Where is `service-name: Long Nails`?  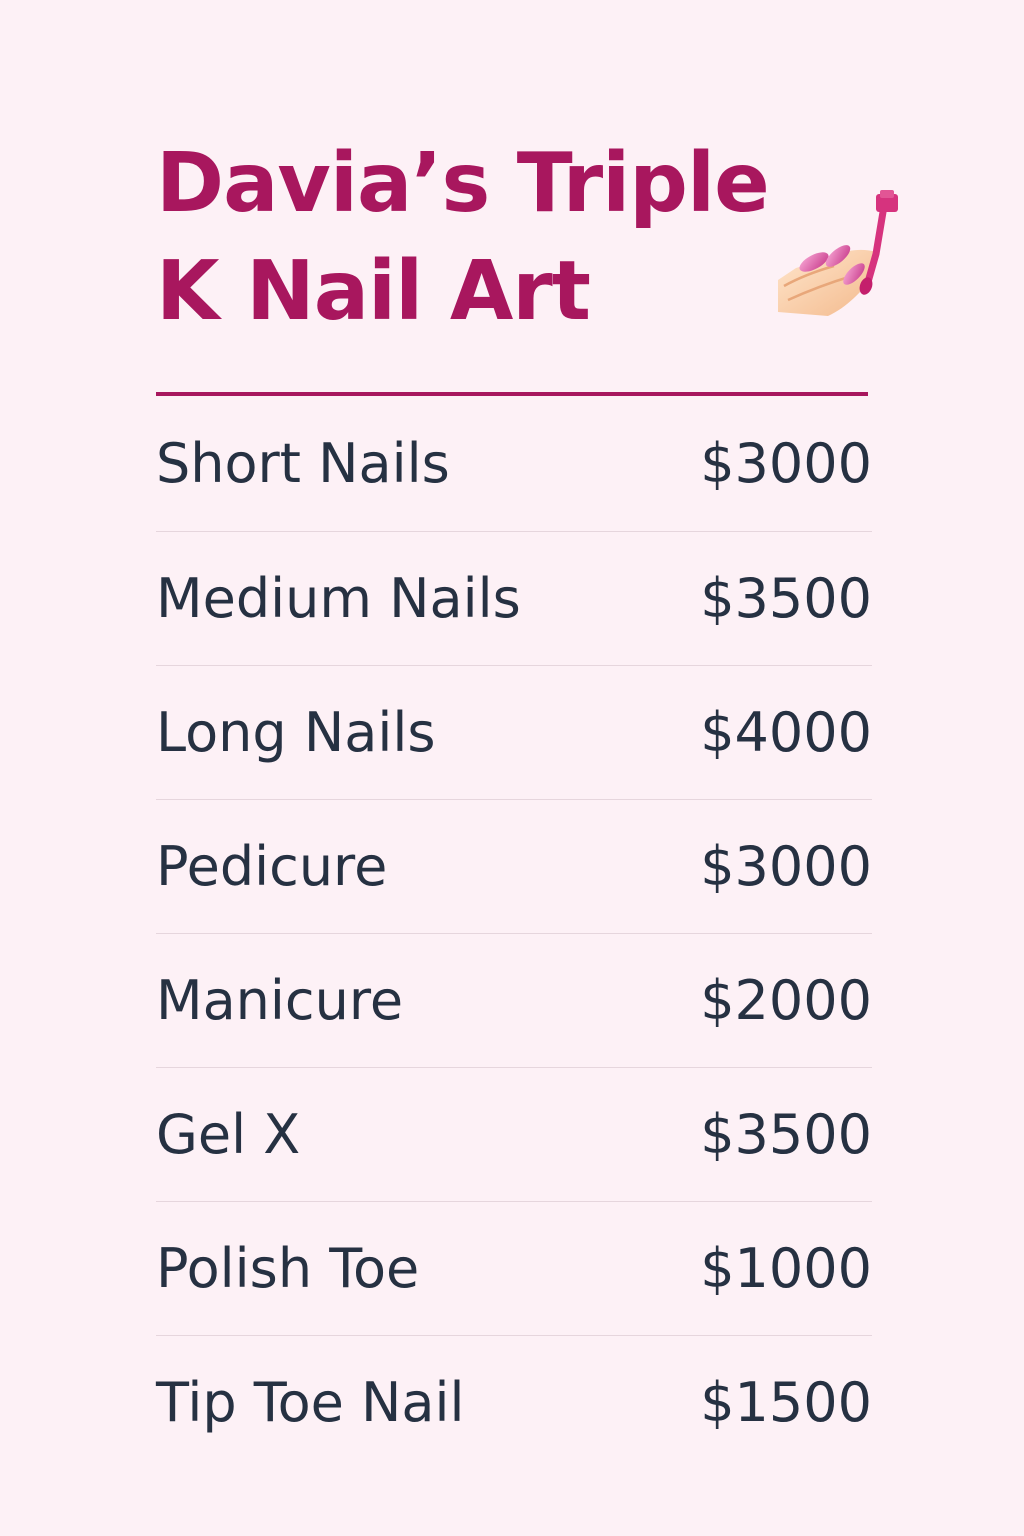
service-name: Long Nails is located at coordinates (296, 732).